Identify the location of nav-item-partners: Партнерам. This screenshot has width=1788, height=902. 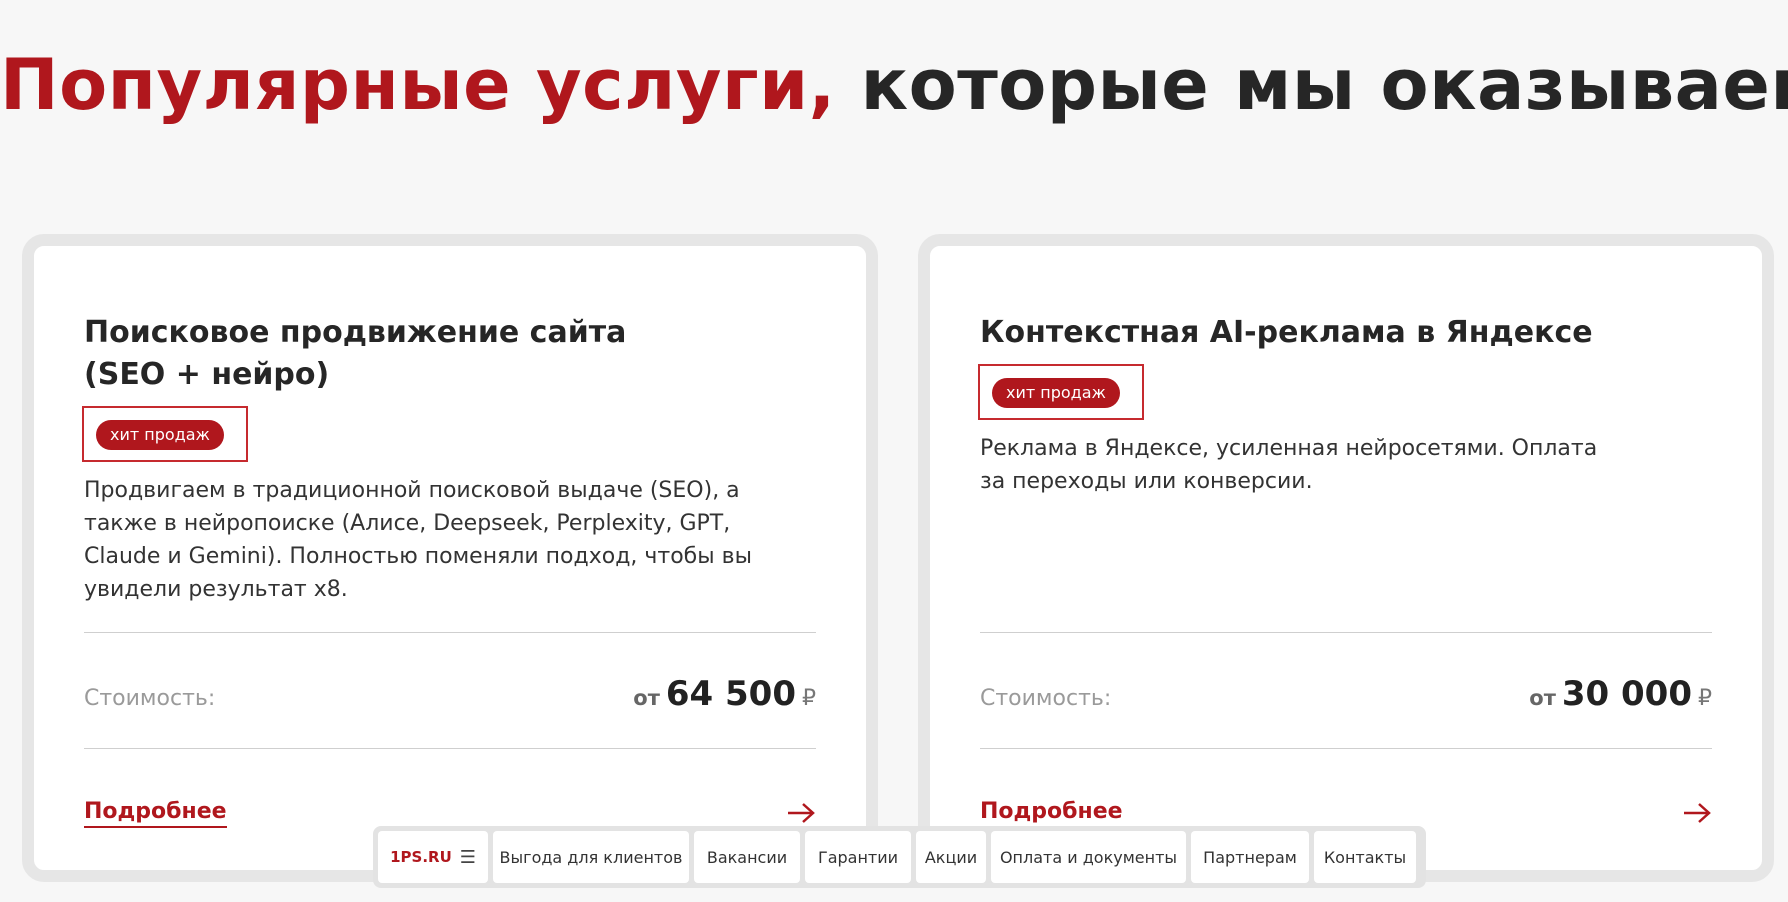
(1250, 857).